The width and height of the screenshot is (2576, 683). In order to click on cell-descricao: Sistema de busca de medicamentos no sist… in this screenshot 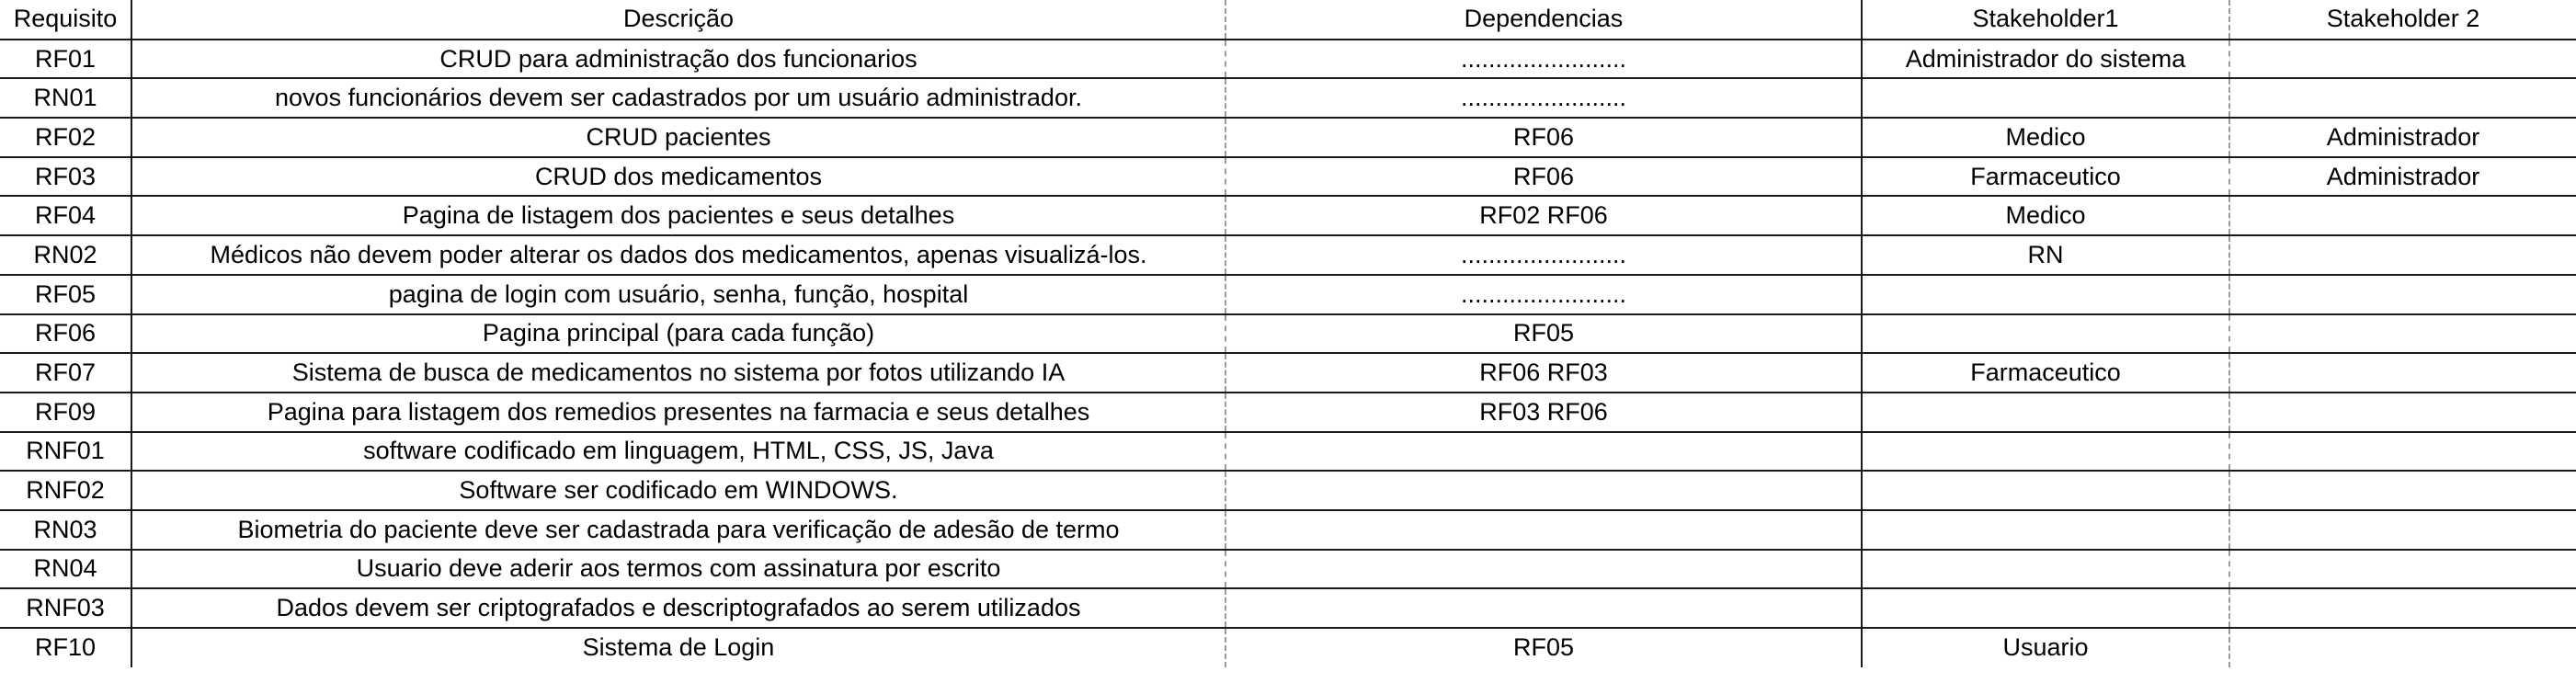, I will do `click(678, 373)`.